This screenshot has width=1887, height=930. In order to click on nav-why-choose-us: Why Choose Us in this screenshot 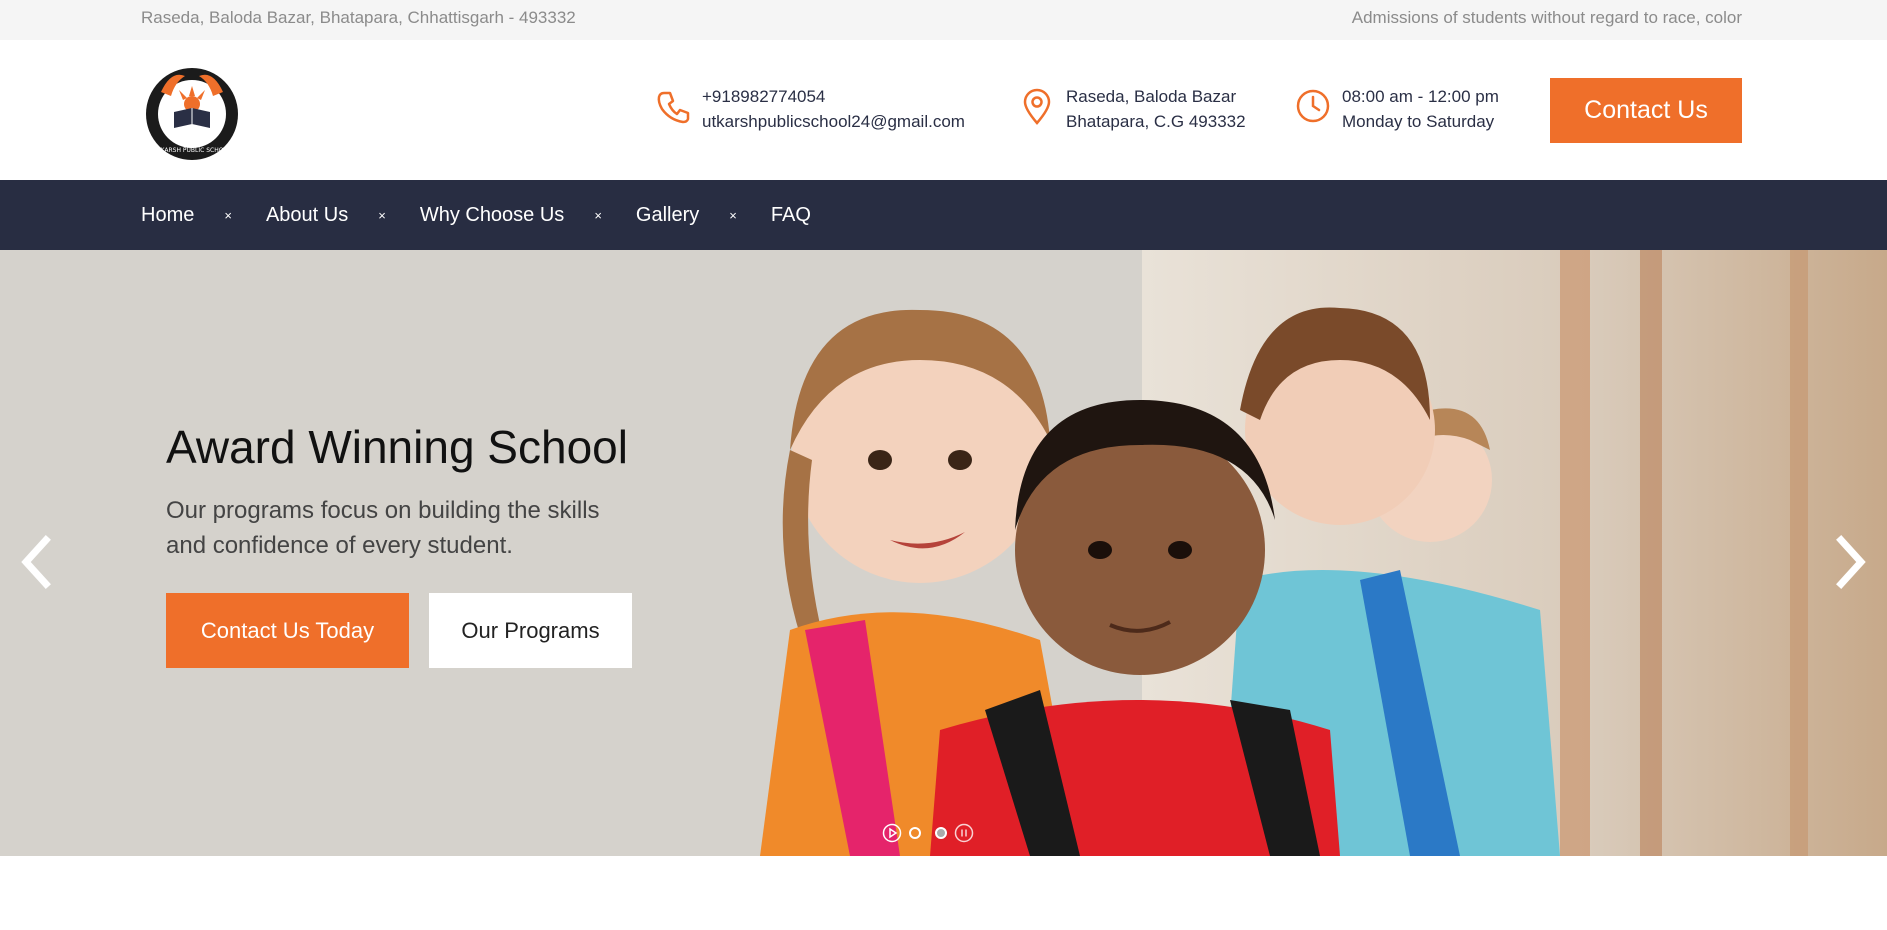, I will do `click(492, 215)`.